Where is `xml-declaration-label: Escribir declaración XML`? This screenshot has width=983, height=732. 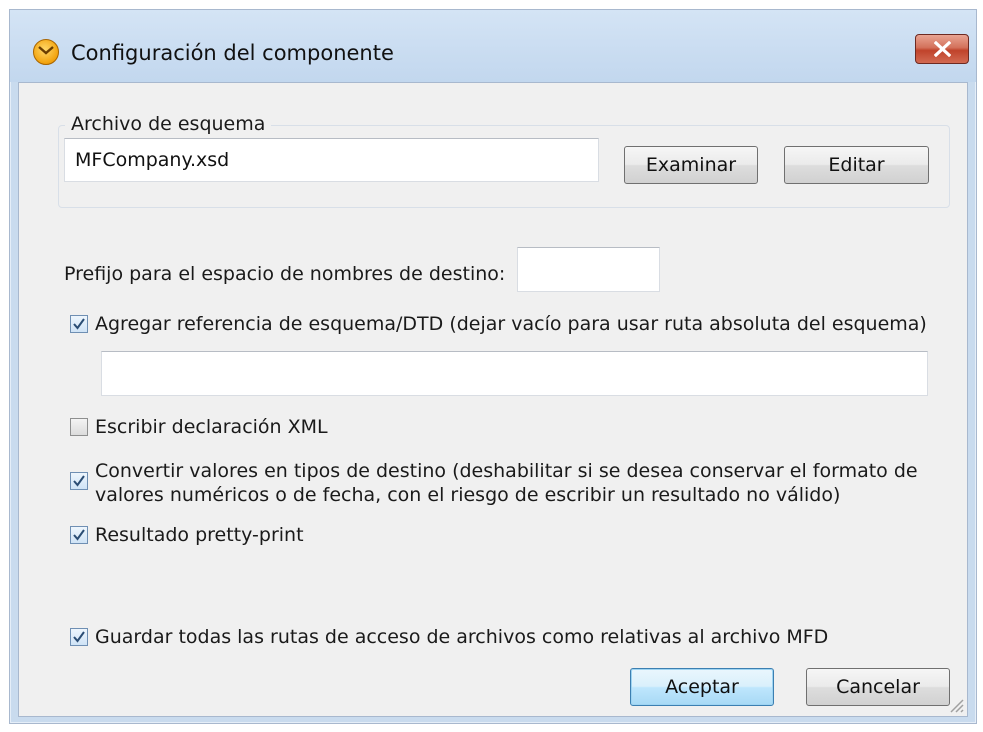 xml-declaration-label: Escribir declaración XML is located at coordinates (211, 427).